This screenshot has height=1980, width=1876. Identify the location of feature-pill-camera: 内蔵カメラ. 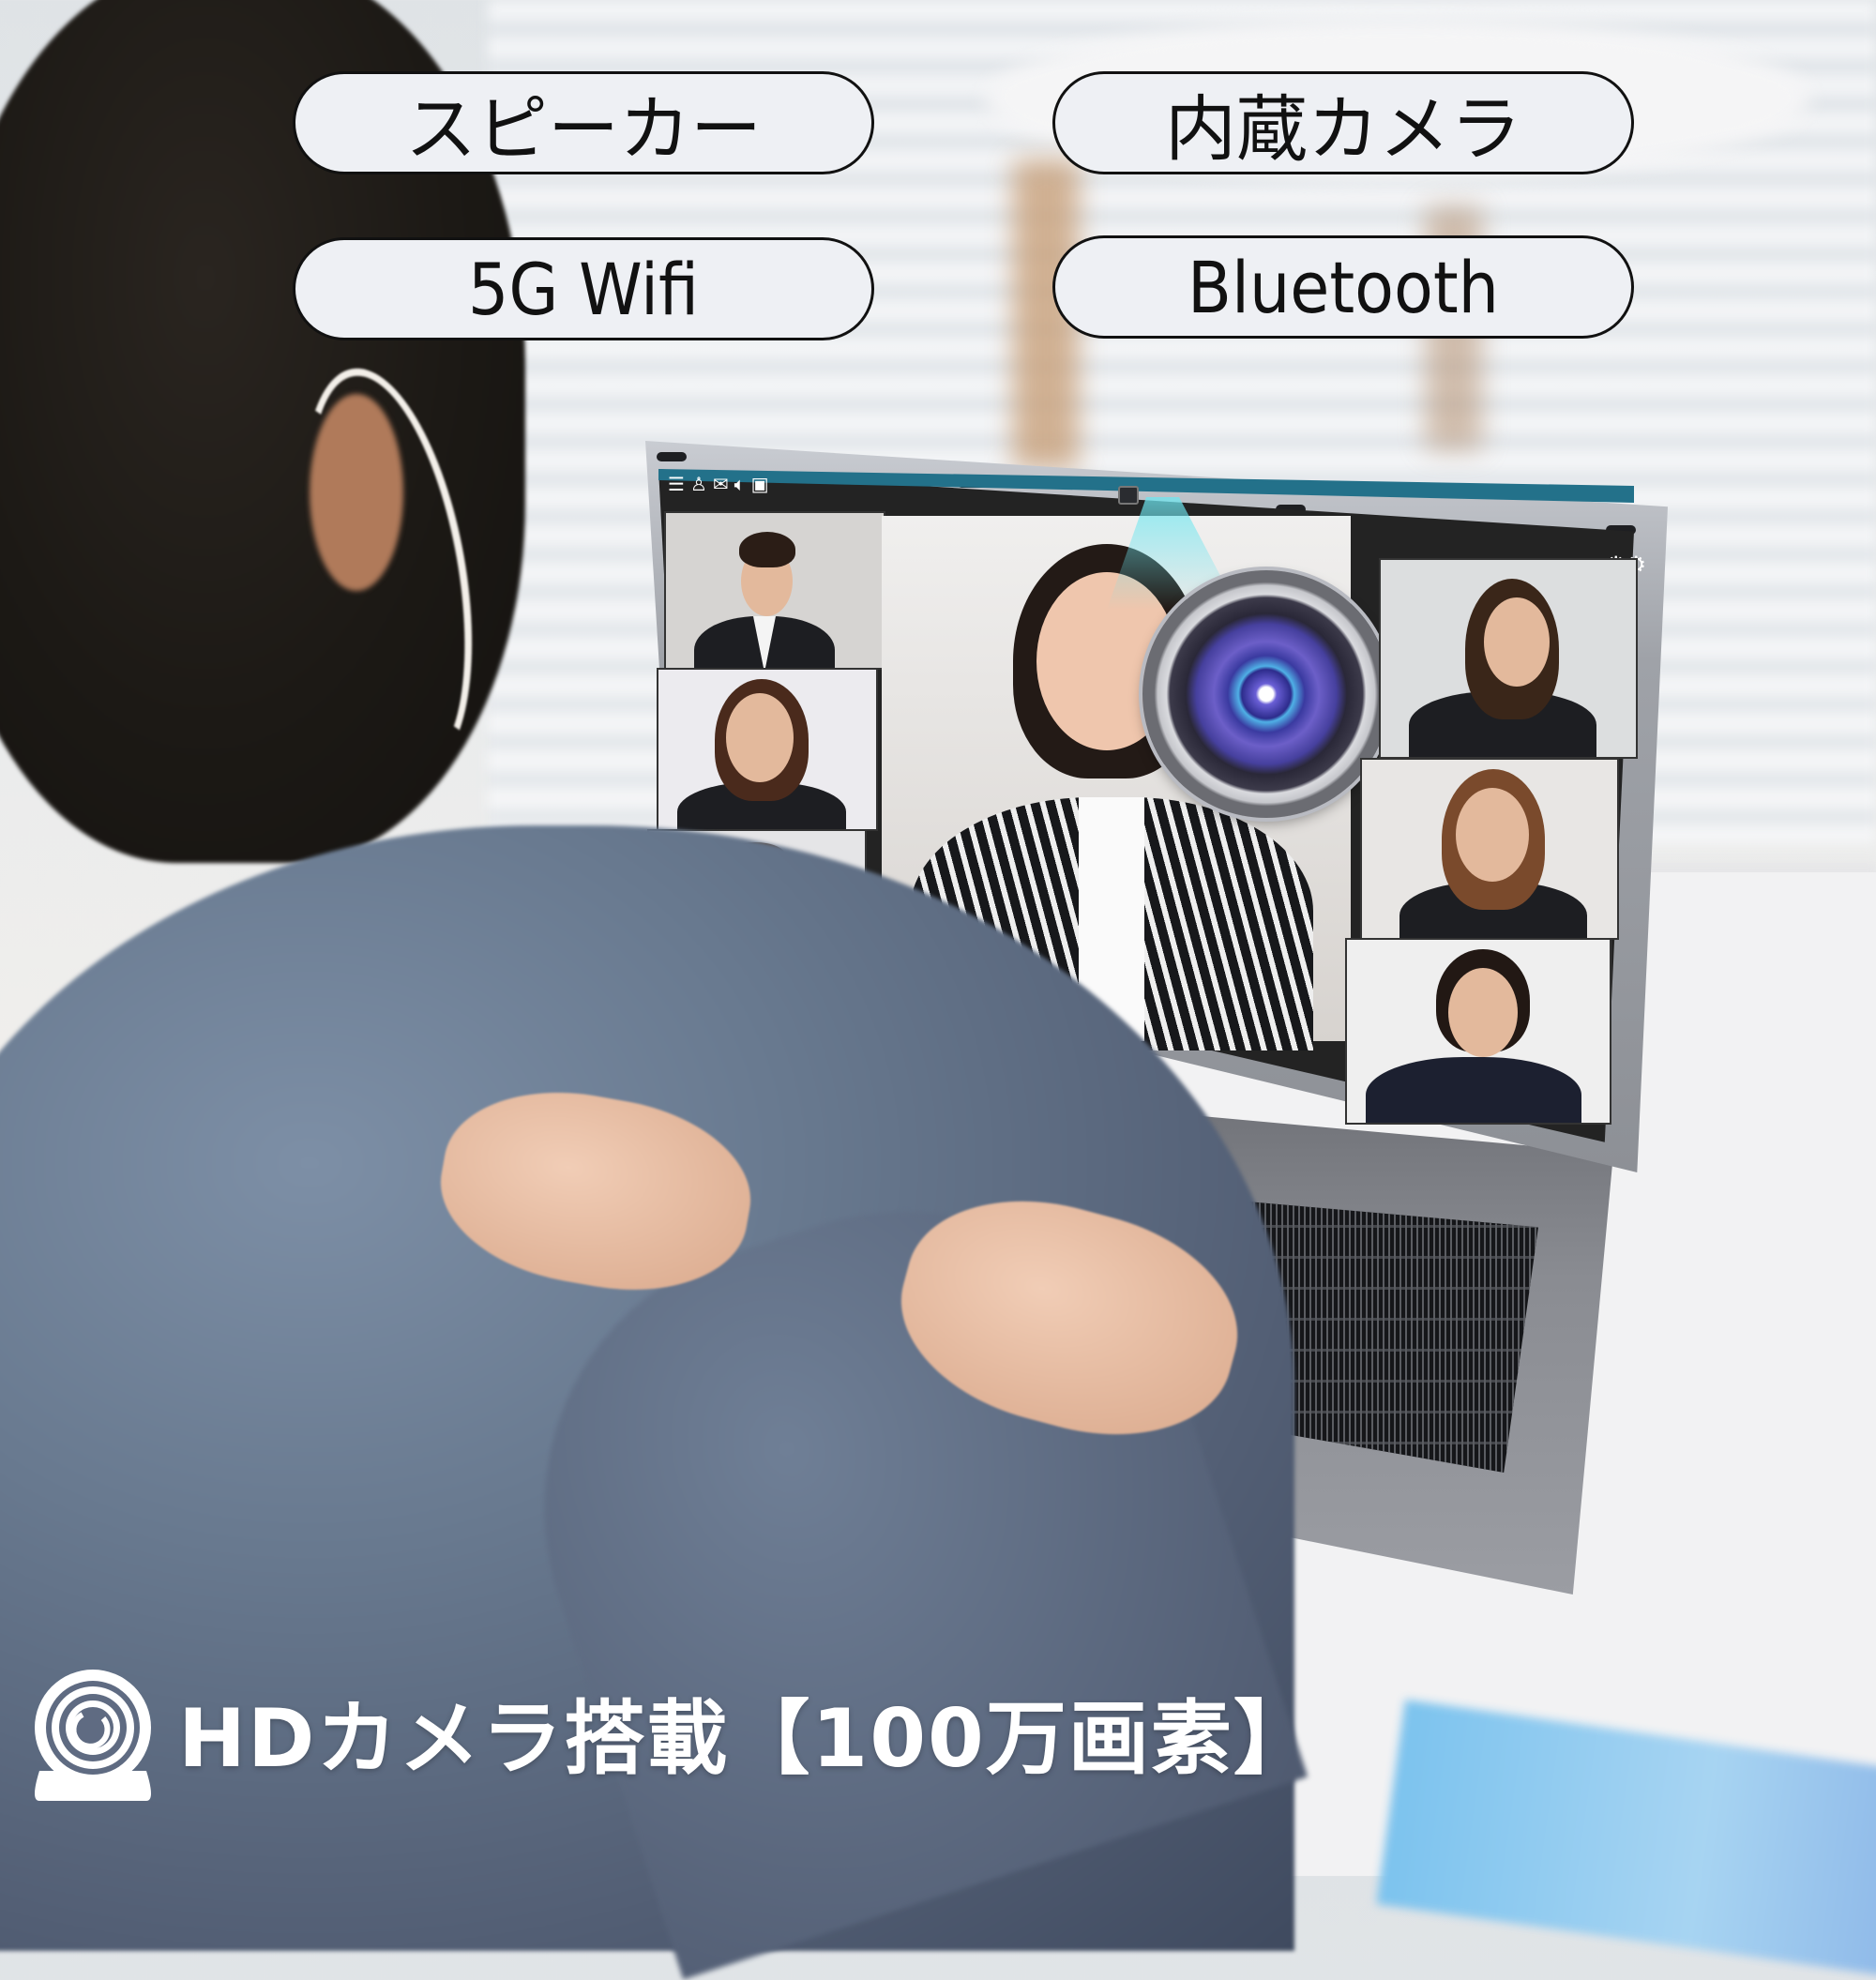
(1343, 122).